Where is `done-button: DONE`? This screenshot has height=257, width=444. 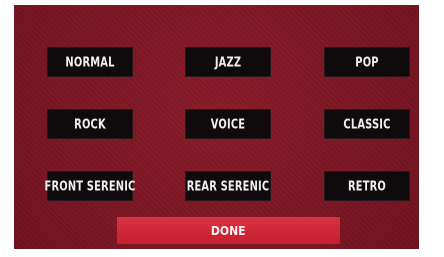 done-button: DONE is located at coordinates (228, 230).